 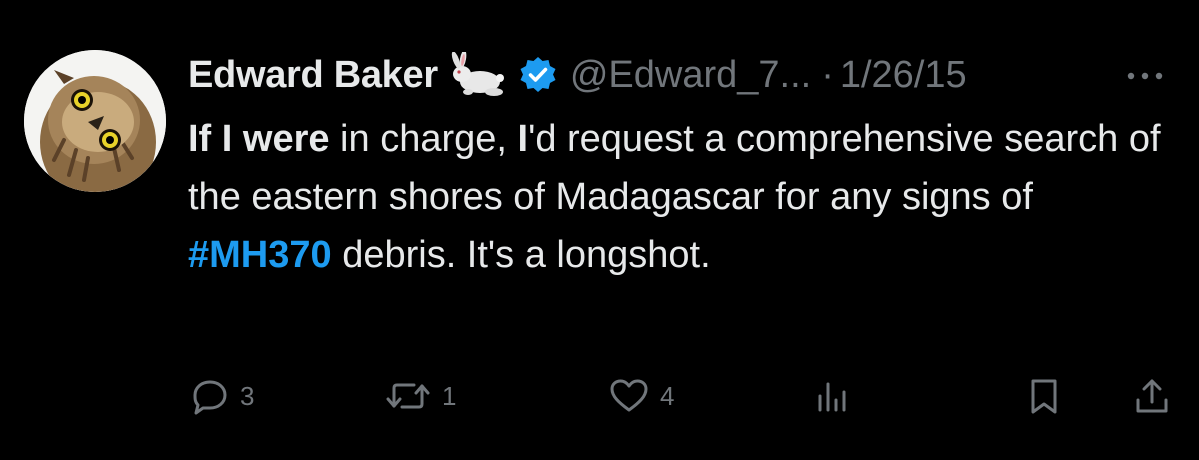 I want to click on like-icon, so click(x=629, y=396).